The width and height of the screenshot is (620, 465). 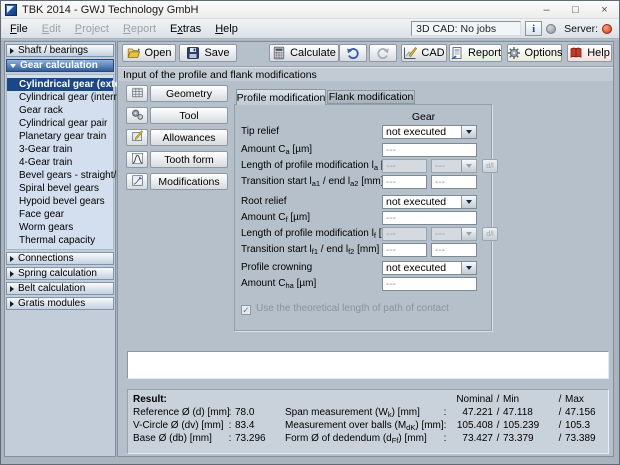 What do you see at coordinates (60, 201) in the screenshot?
I see `sidebar-item-hypoid-bevel-gears: Hypoid bevel gears` at bounding box center [60, 201].